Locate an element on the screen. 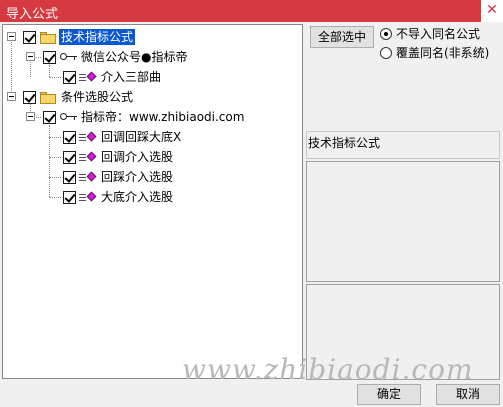 This screenshot has width=503, height=407. tree-item: 回调介入选股 is located at coordinates (152, 157).